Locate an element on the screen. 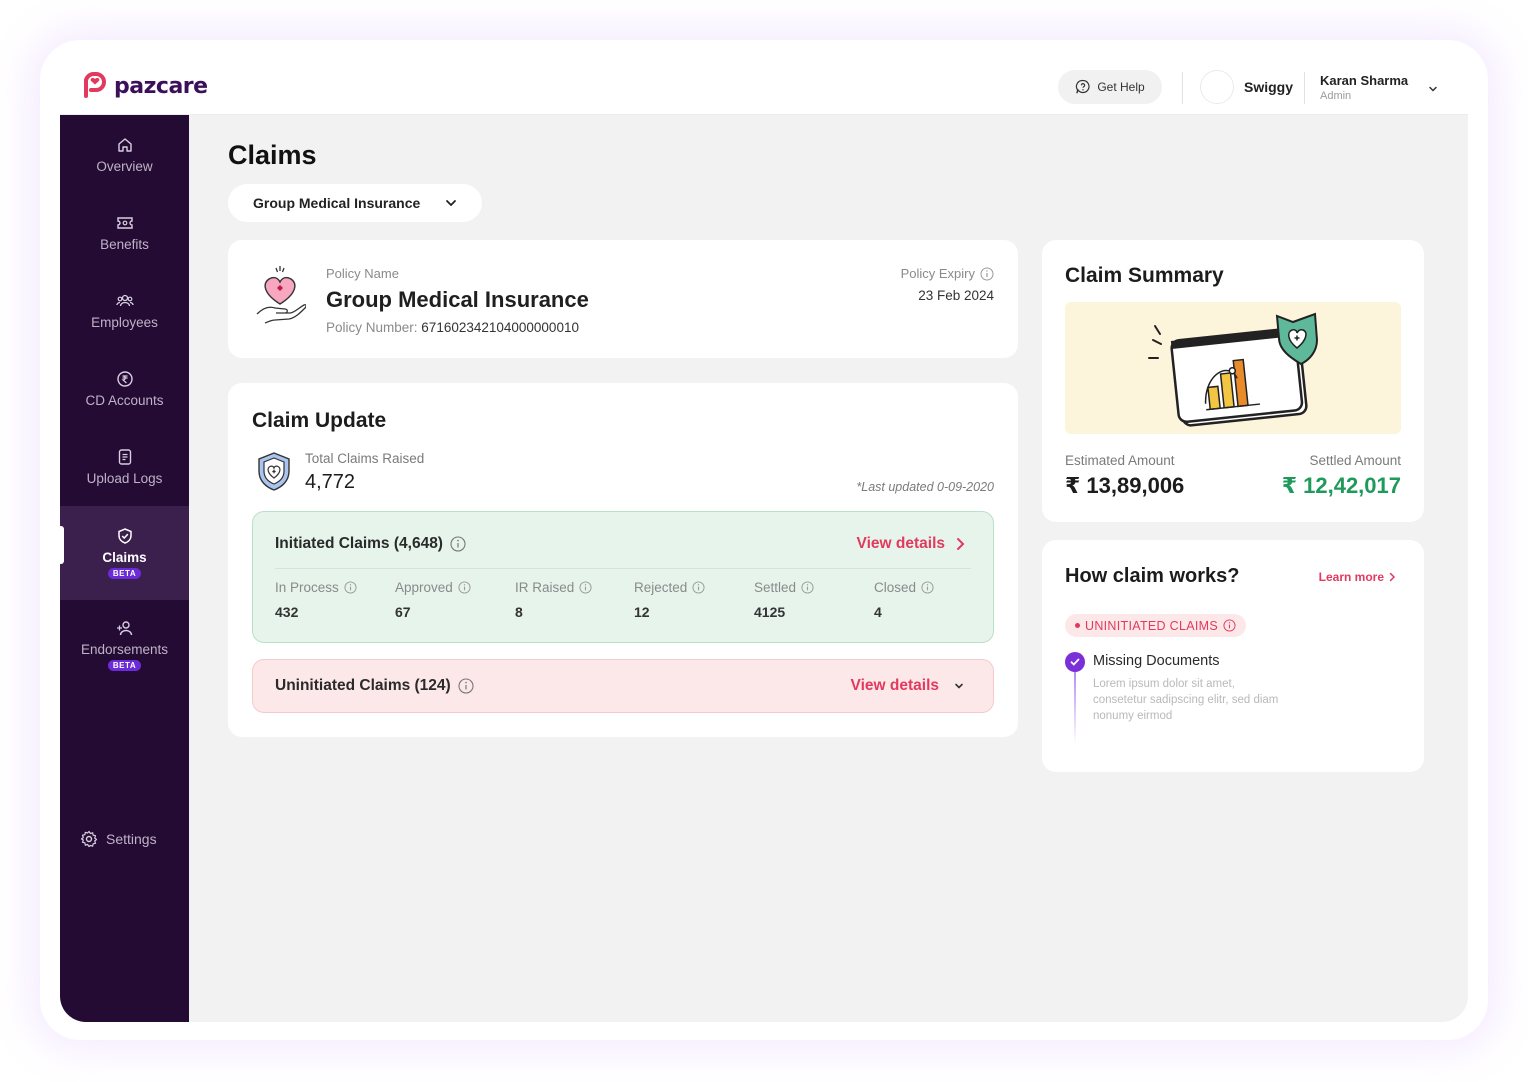 The width and height of the screenshot is (1528, 1082). sidebar-item-employees: Employees is located at coordinates (124, 310).